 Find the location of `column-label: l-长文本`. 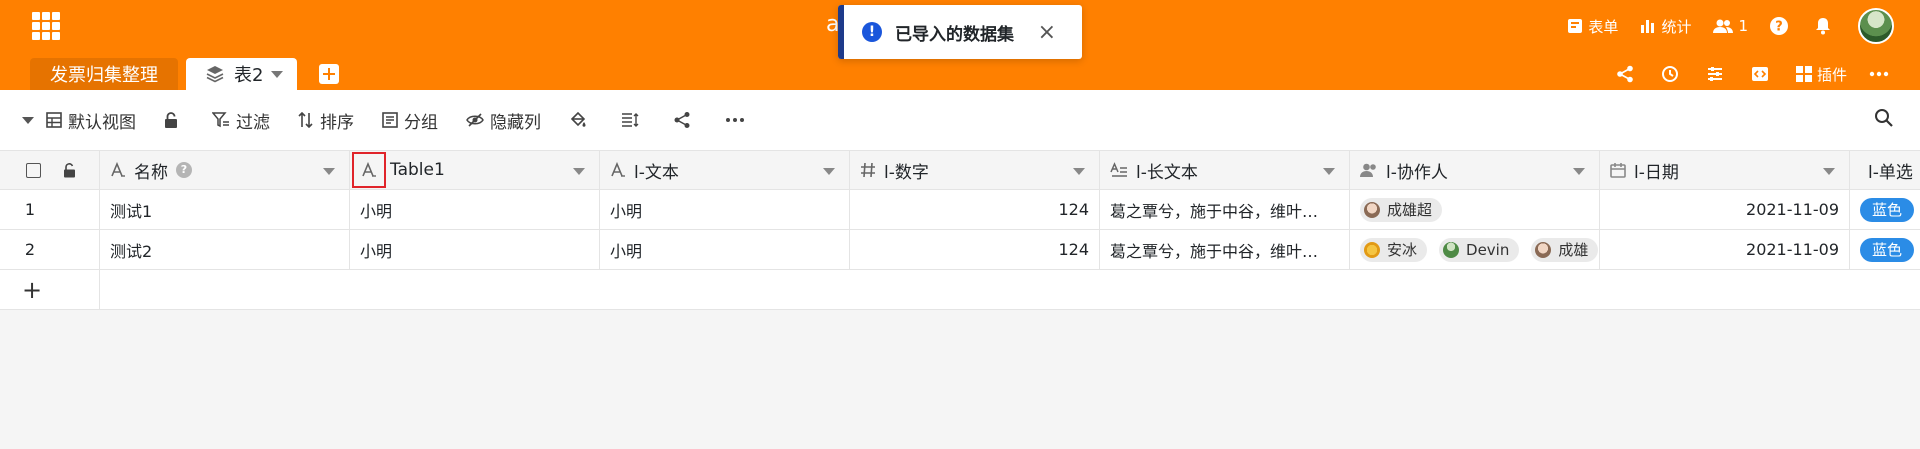

column-label: l-长文本 is located at coordinates (1167, 172).